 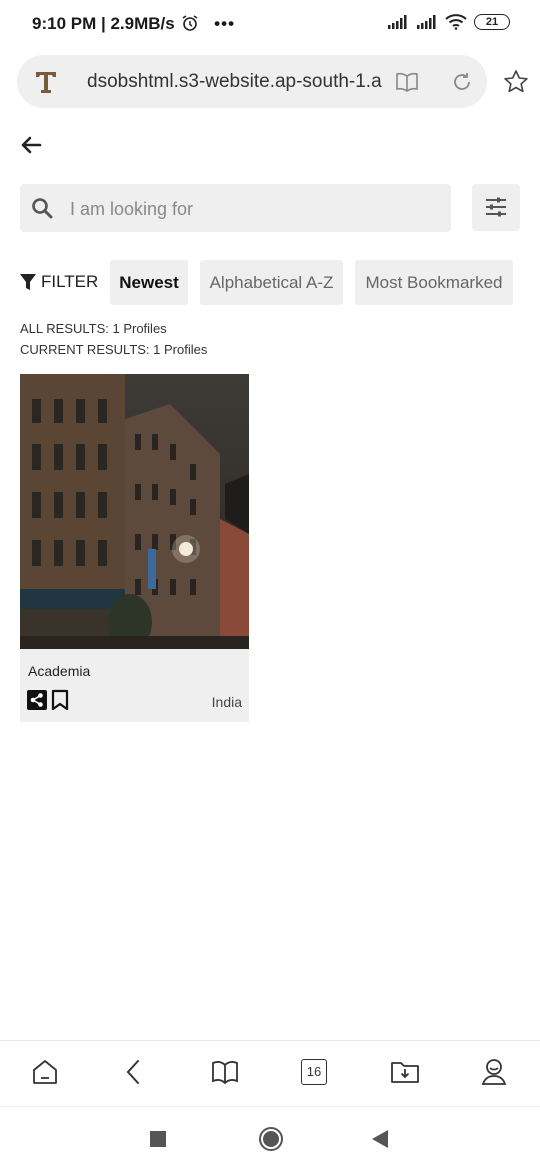 I want to click on advanced-filter-button, so click(x=496, y=207).